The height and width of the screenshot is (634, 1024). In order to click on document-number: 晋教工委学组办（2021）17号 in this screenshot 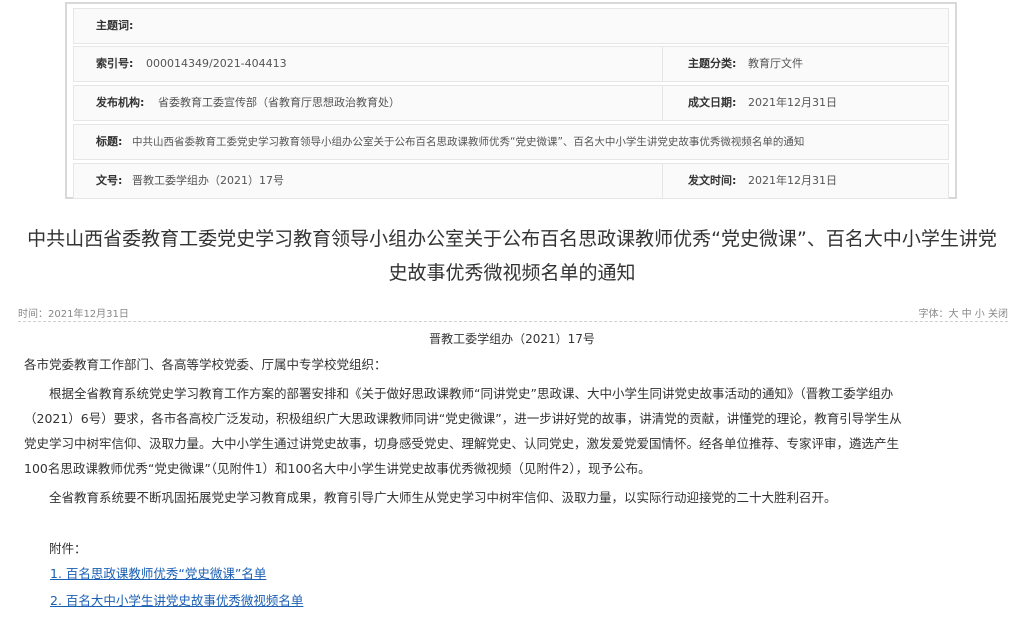, I will do `click(512, 339)`.